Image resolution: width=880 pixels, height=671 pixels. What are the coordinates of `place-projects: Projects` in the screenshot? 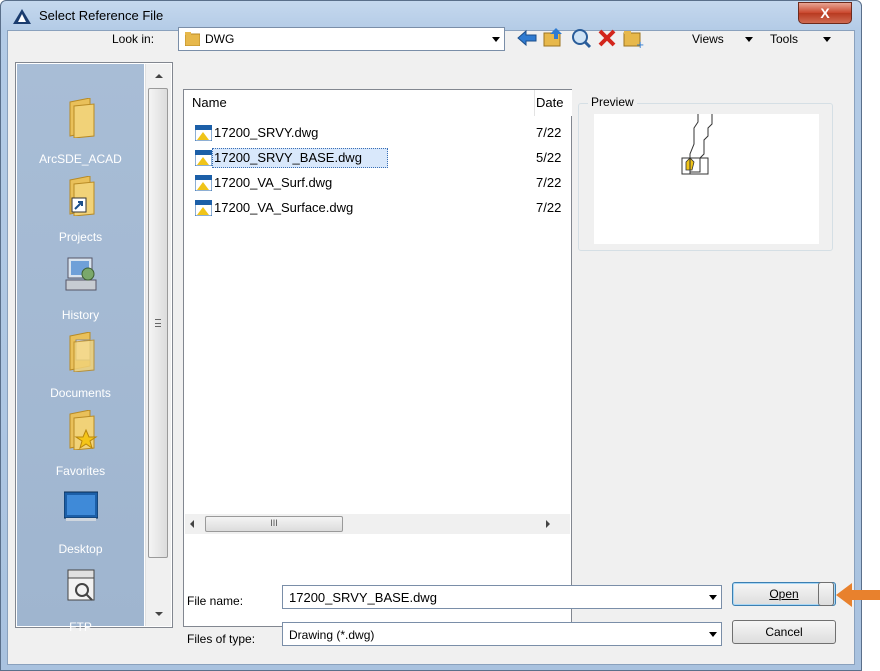 It's located at (80, 215).